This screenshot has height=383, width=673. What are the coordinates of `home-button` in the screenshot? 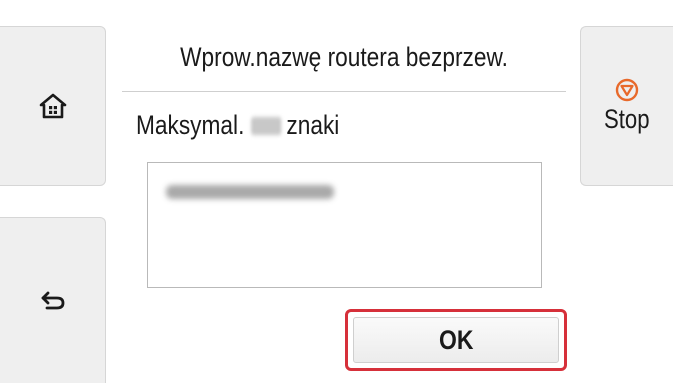 It's located at (53, 106).